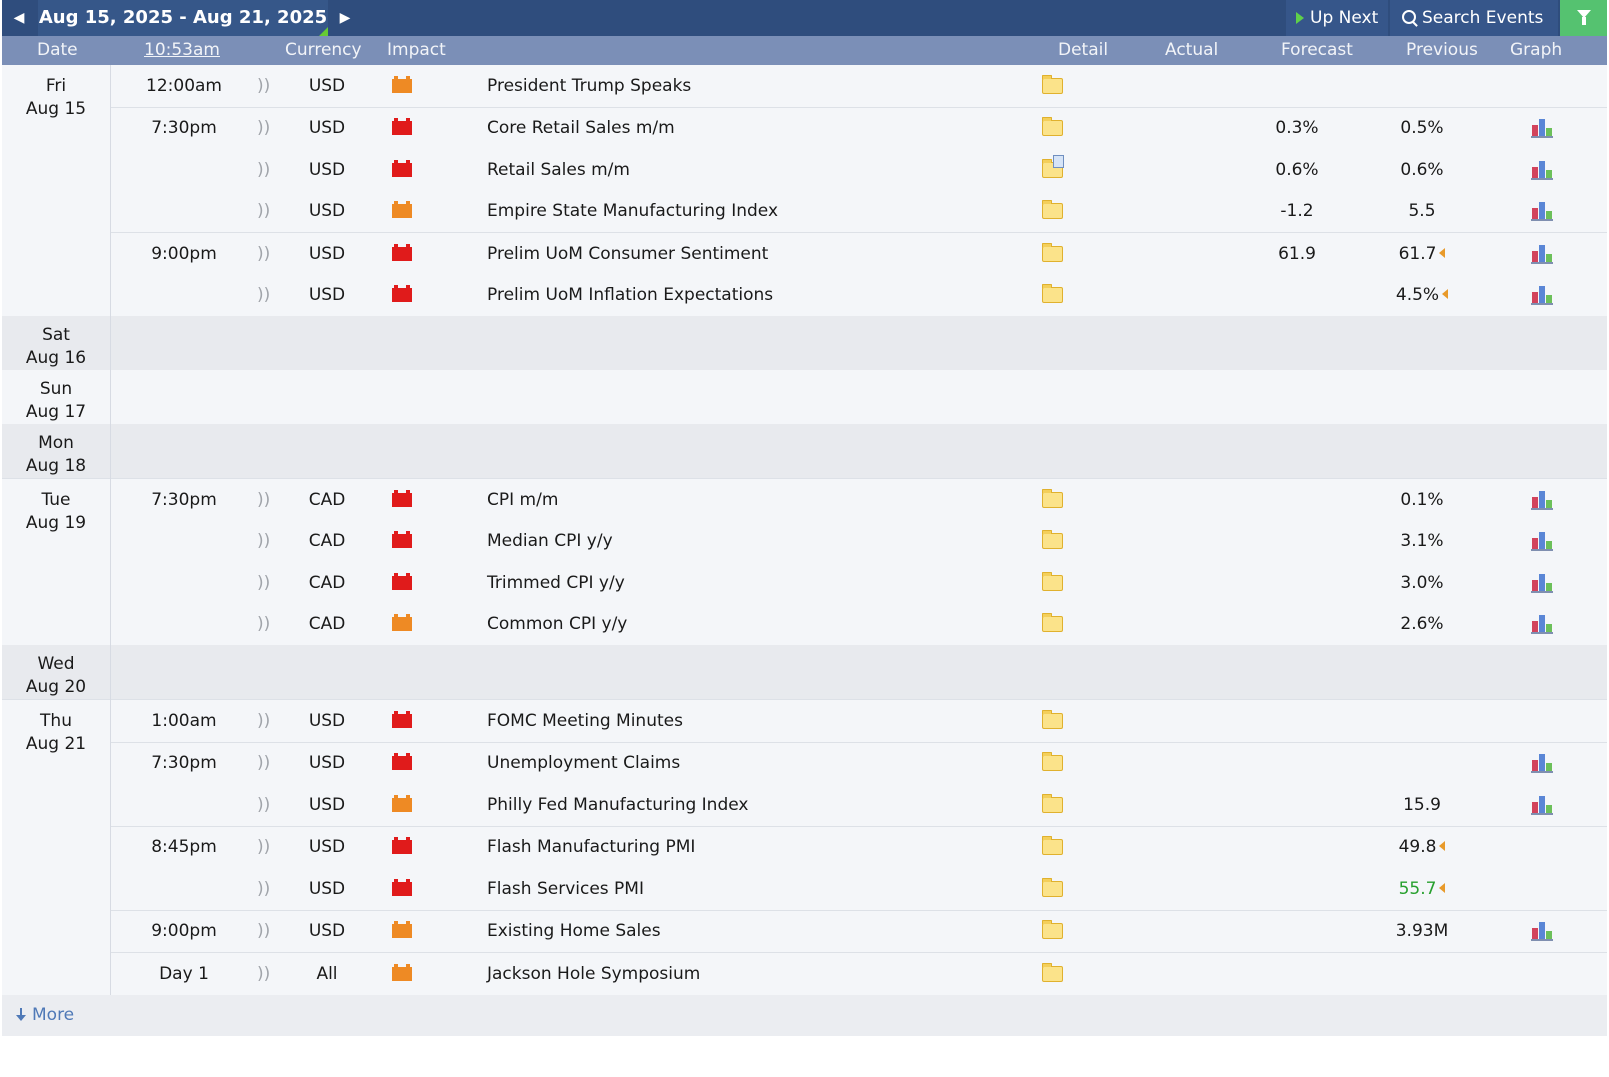  I want to click on event-row: )) USD Retail Sales m/m 0.6% 0.6%, so click(804, 170).